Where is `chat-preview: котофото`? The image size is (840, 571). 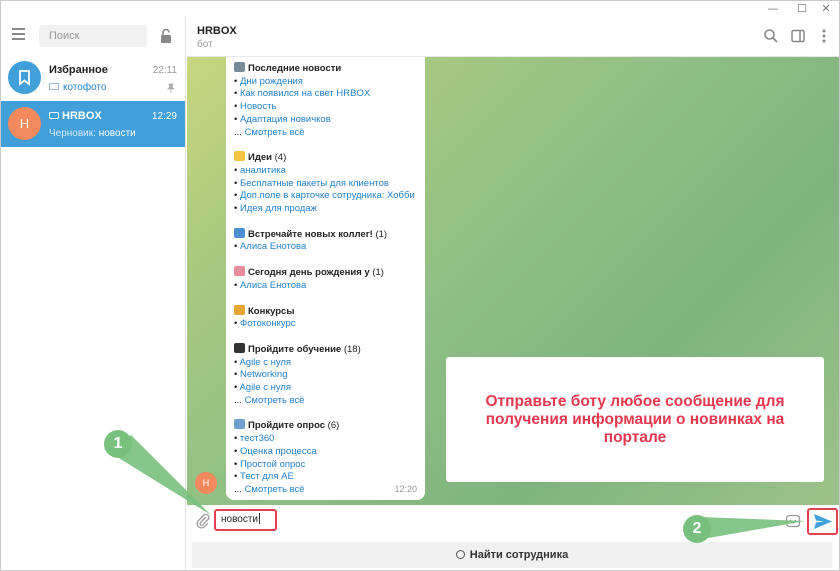
chat-preview: котофото is located at coordinates (77, 87).